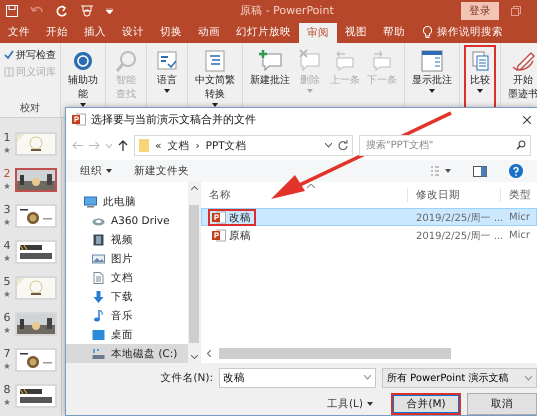 The width and height of the screenshot is (537, 416). I want to click on ribbon-tab: 文件, so click(19, 32).